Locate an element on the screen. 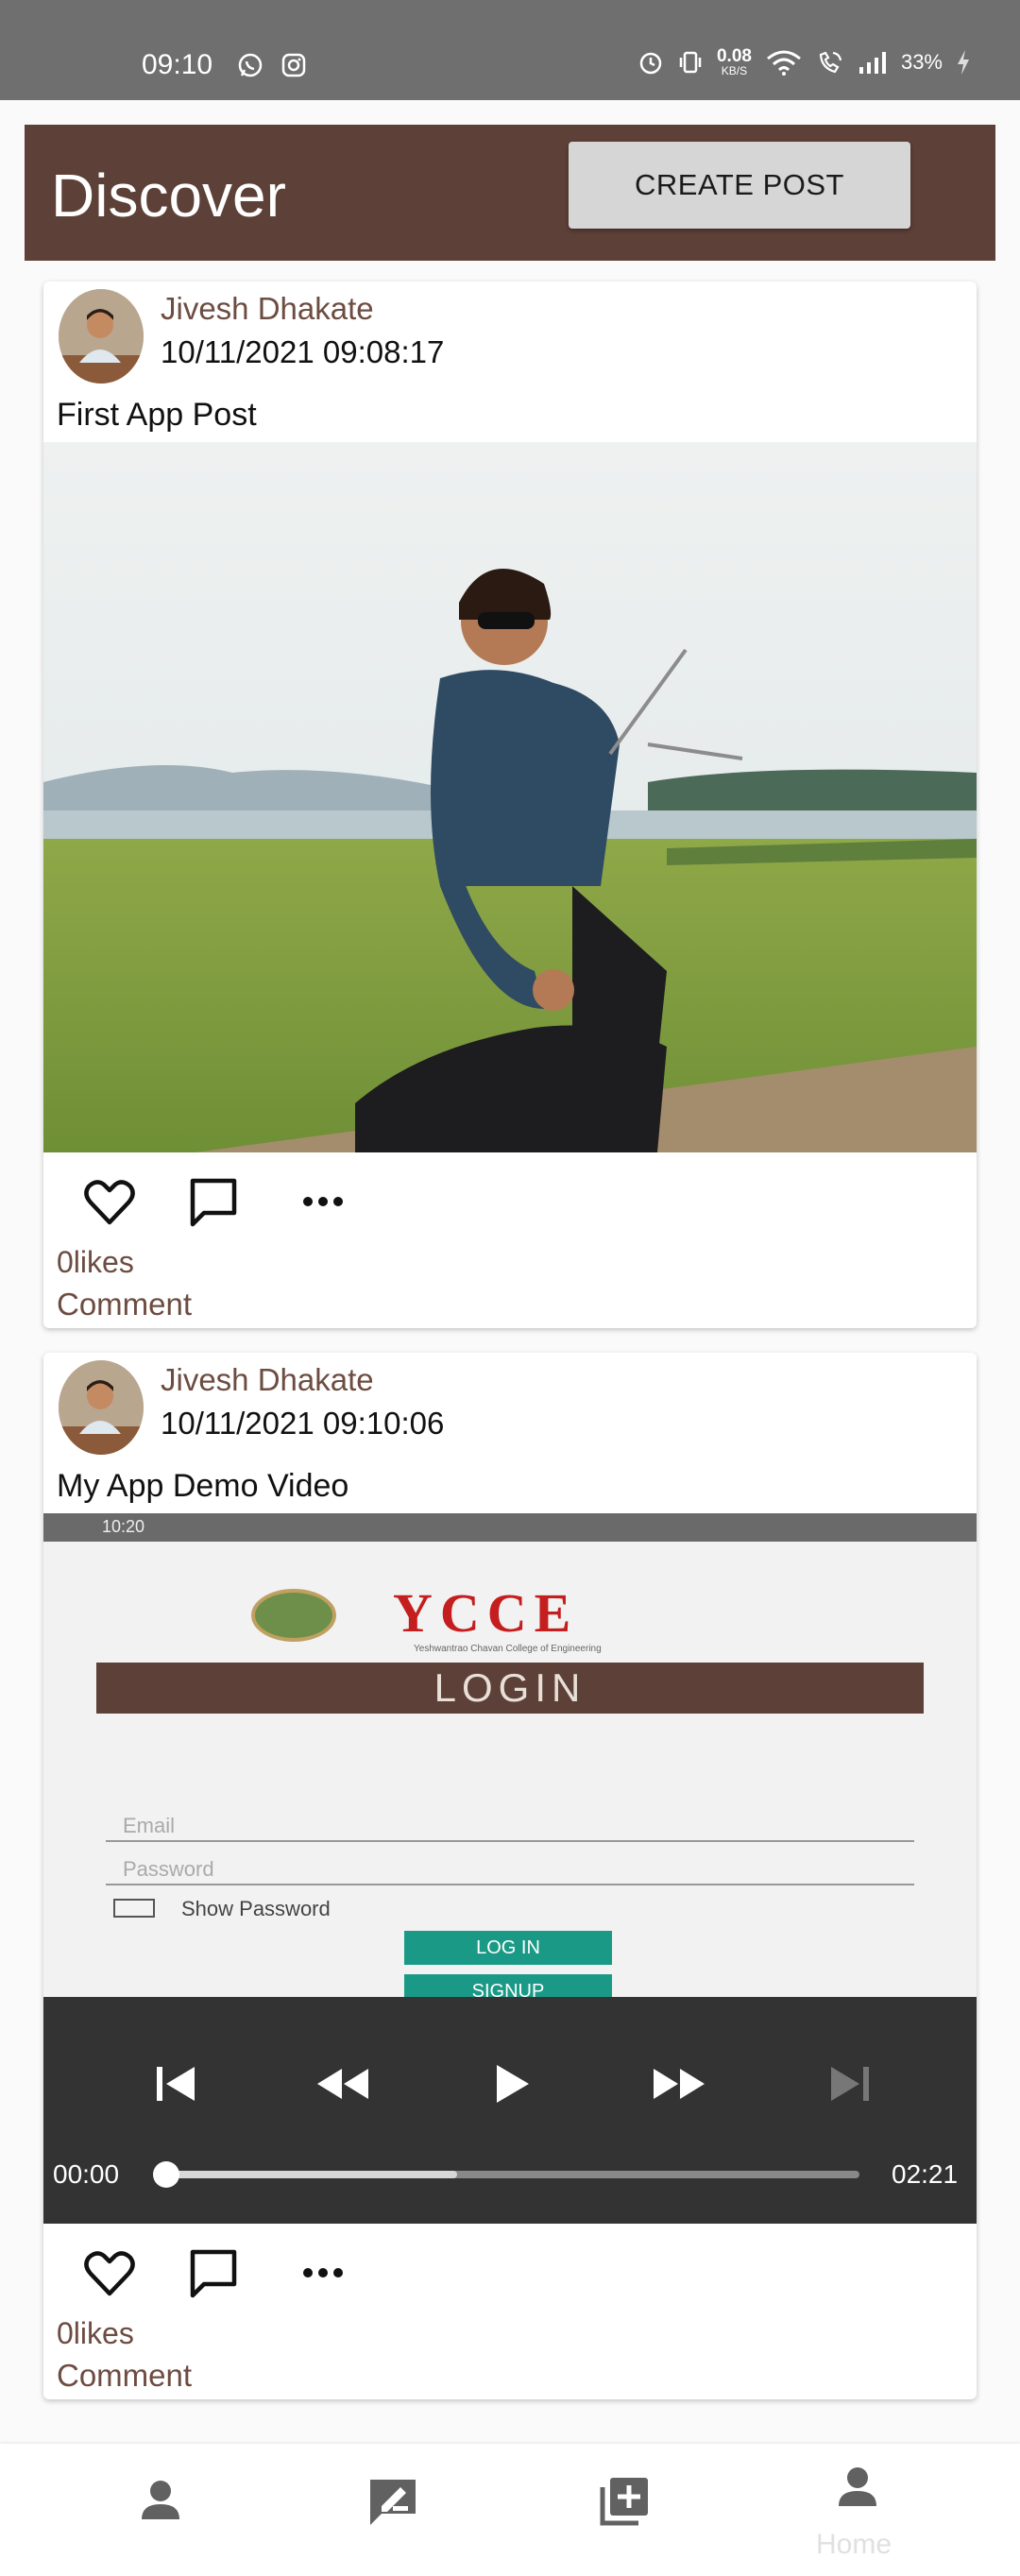  preview-logo is located at coordinates (293, 1616).